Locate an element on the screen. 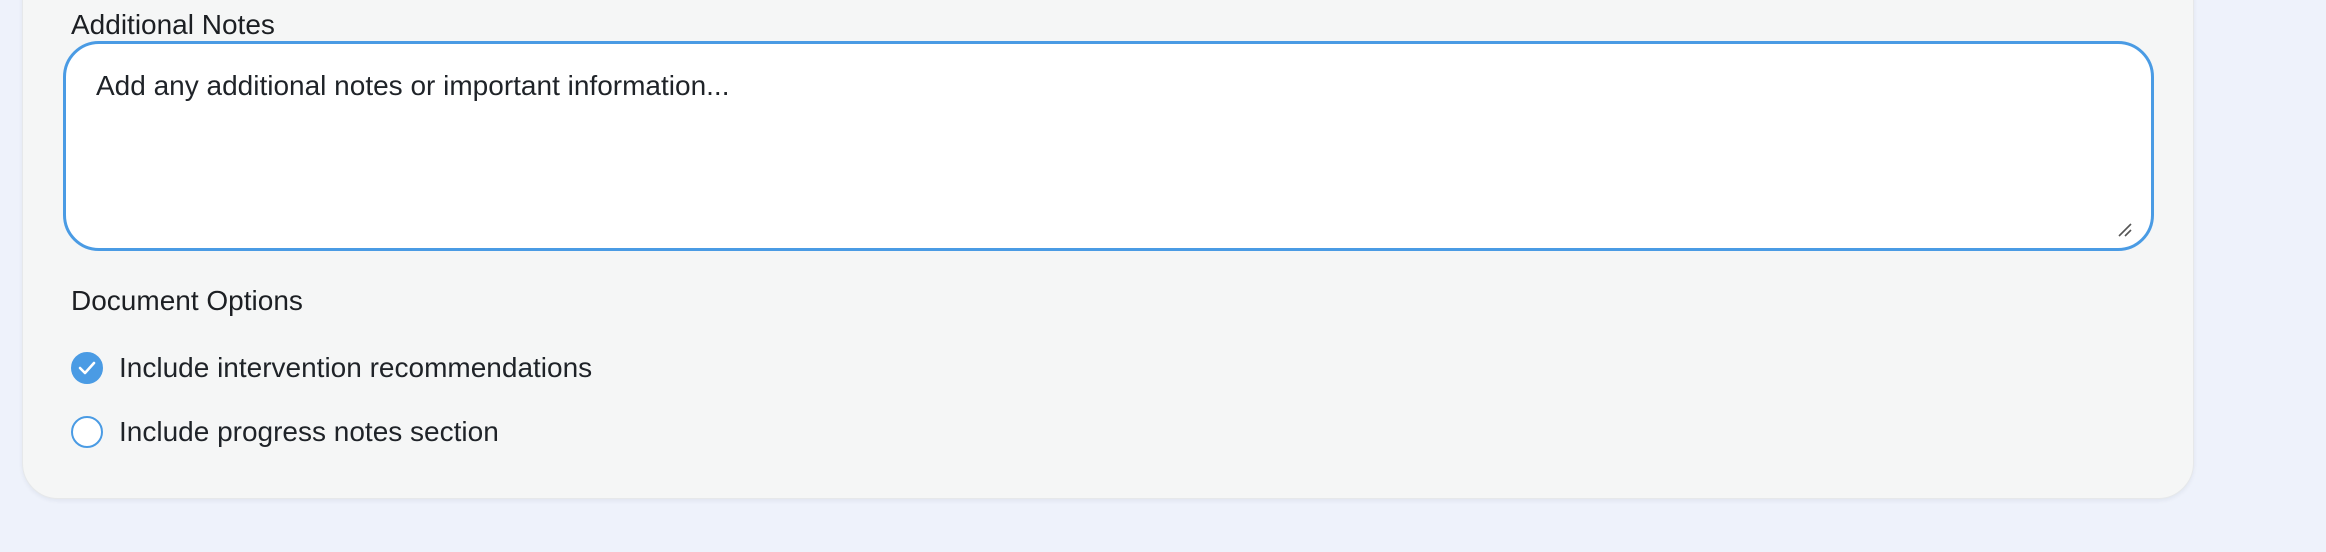 The image size is (2326, 552). option-label: Include intervention recommendations is located at coordinates (356, 367).